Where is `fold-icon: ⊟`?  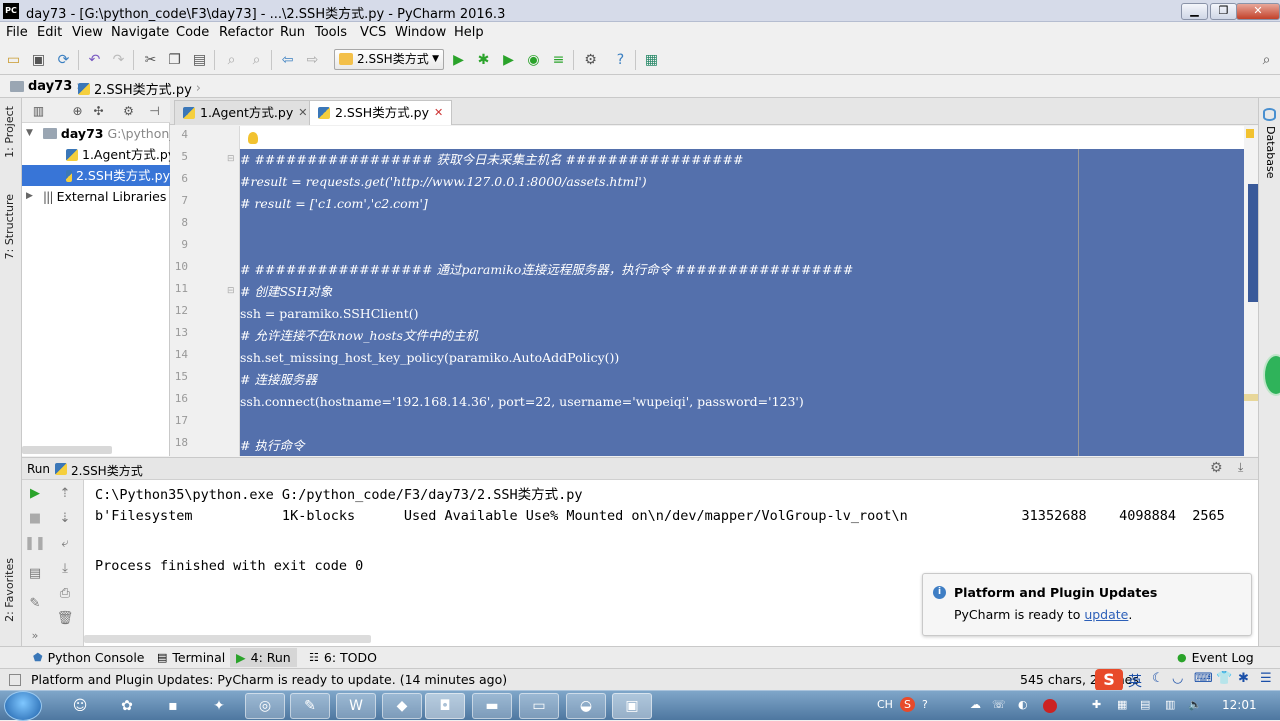 fold-icon: ⊟ is located at coordinates (231, 291).